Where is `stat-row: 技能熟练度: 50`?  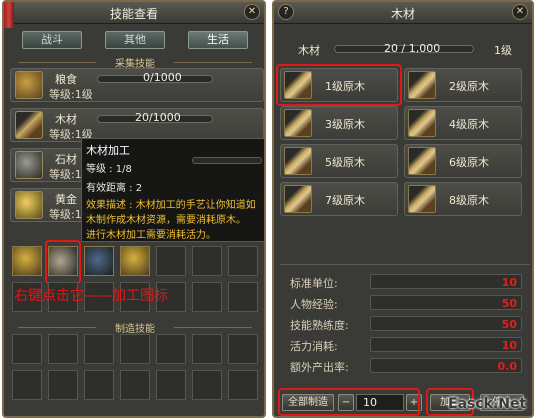
stat-row: 技能熟练度: 50 is located at coordinates (404, 324).